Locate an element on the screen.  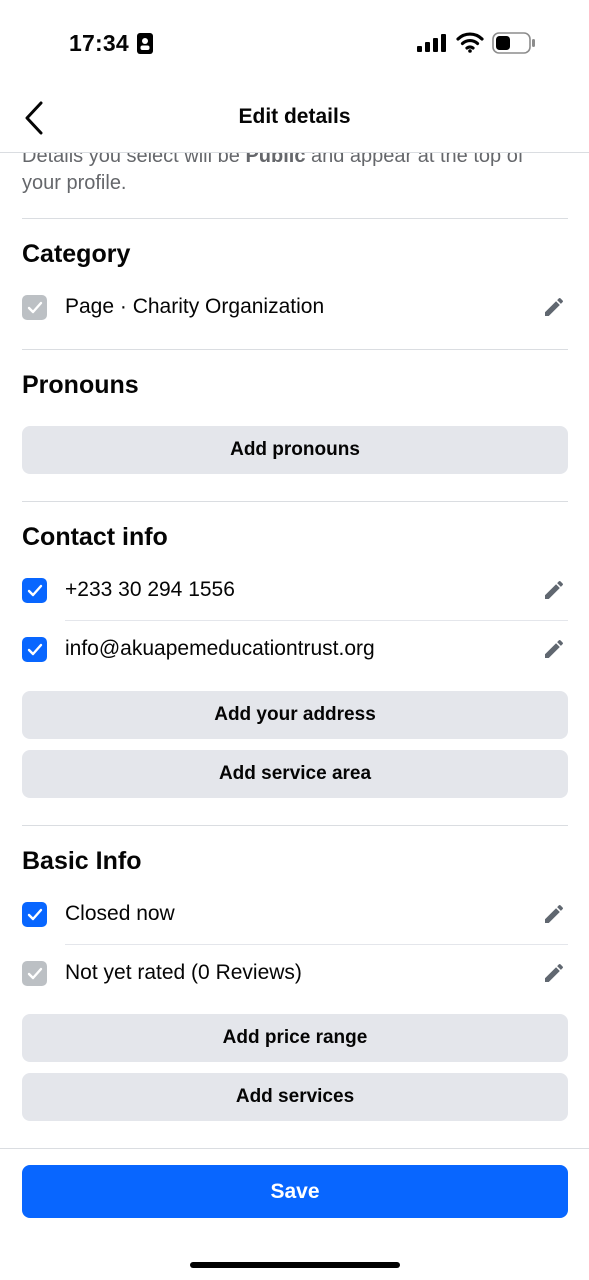
rating-checkbox is located at coordinates (34, 973).